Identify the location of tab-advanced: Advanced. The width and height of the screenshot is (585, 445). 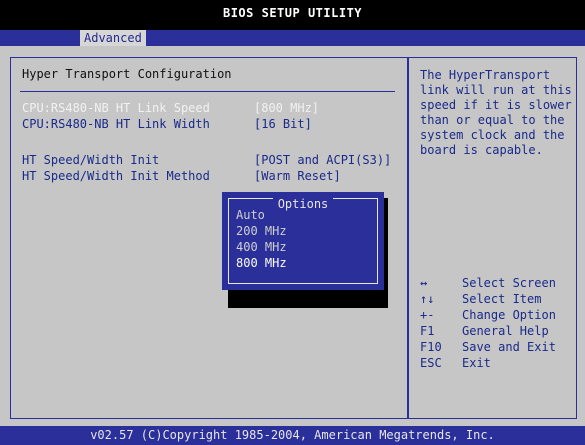
(113, 38).